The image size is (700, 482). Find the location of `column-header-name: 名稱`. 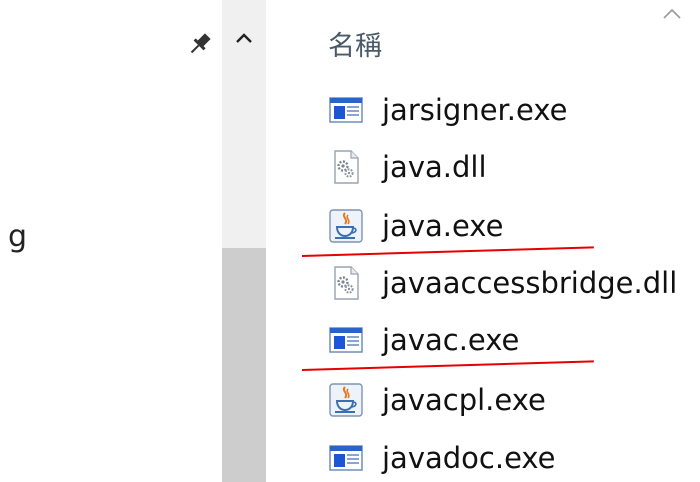

column-header-name: 名稱 is located at coordinates (355, 43).